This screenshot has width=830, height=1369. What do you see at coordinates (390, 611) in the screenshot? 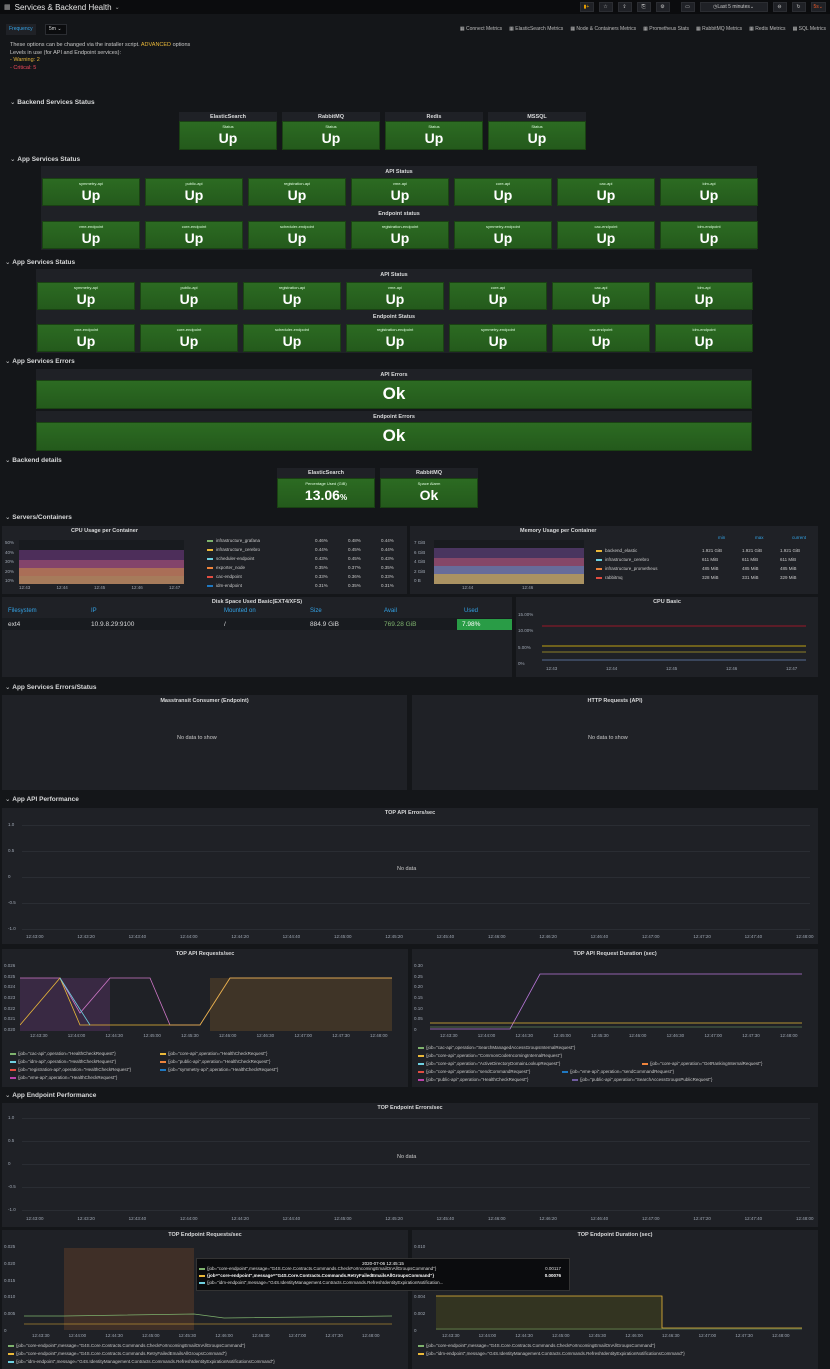
I see `disk-col-header: Avail` at bounding box center [390, 611].